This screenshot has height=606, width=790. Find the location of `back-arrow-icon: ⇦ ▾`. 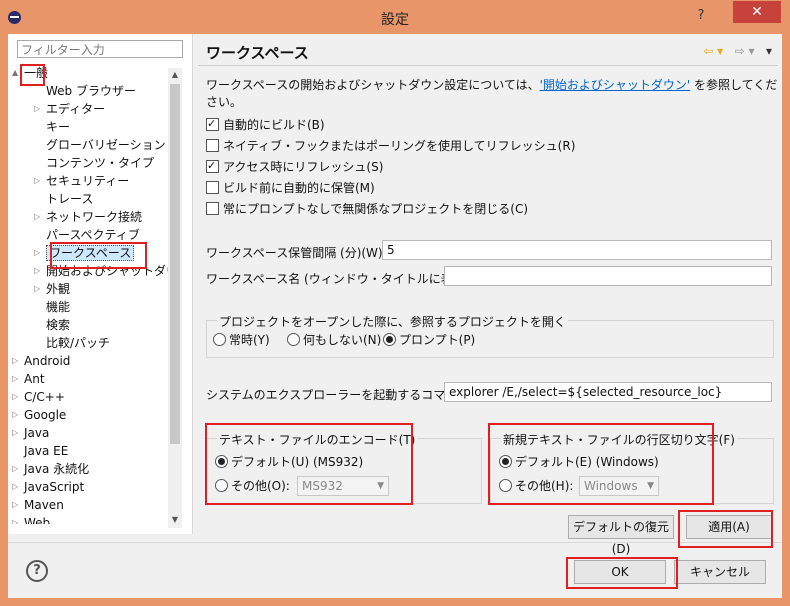

back-arrow-icon: ⇦ ▾ is located at coordinates (713, 51).